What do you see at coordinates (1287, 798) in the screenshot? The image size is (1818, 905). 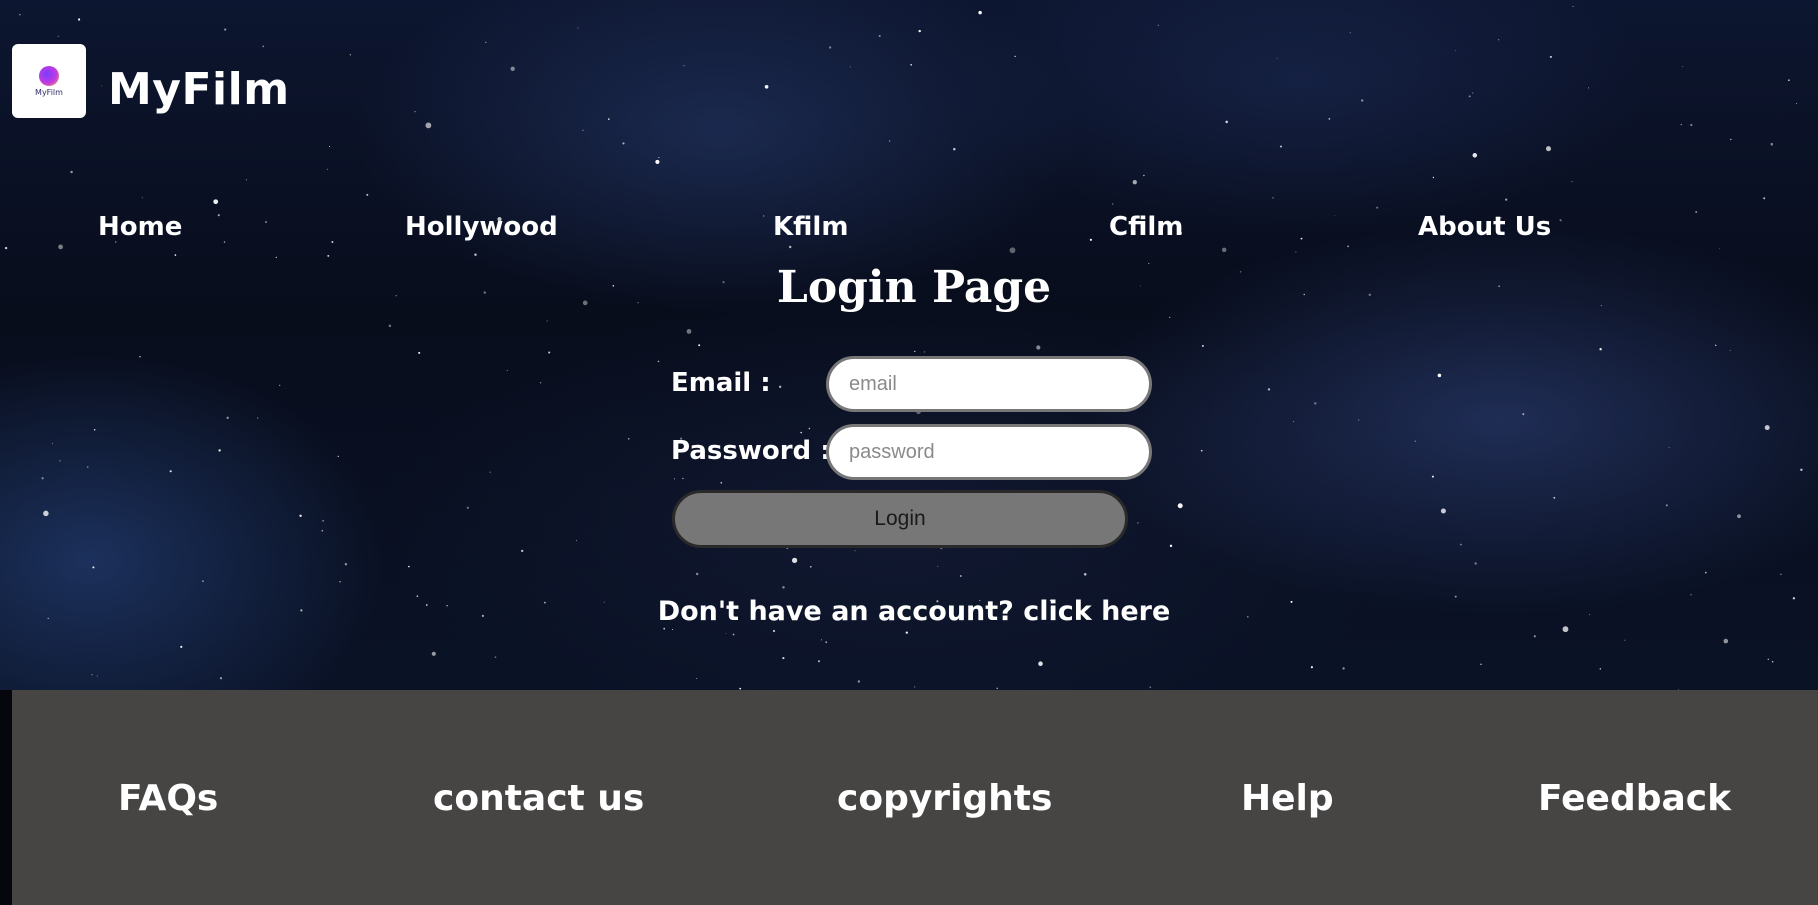 I see `footer-link-help: Help` at bounding box center [1287, 798].